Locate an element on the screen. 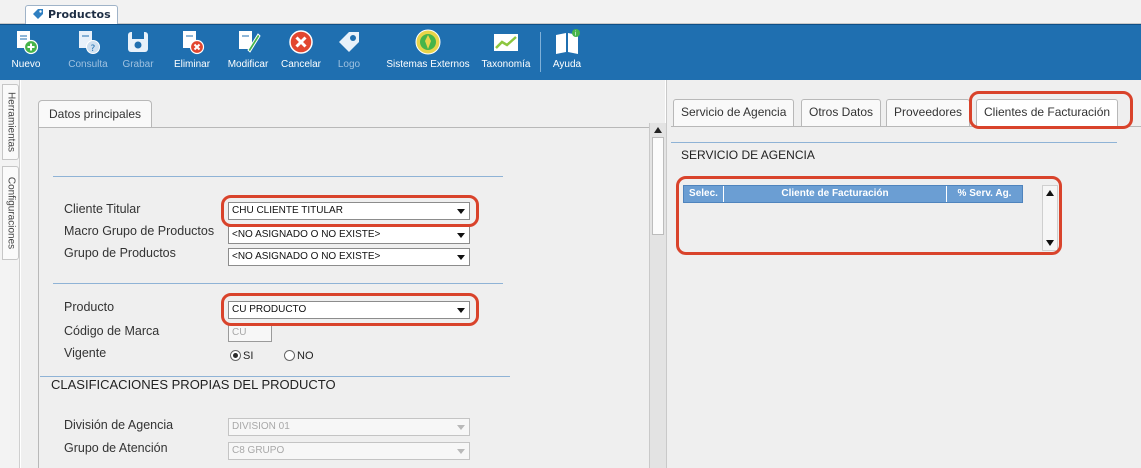  ayuda-label: Ayuda is located at coordinates (567, 64).